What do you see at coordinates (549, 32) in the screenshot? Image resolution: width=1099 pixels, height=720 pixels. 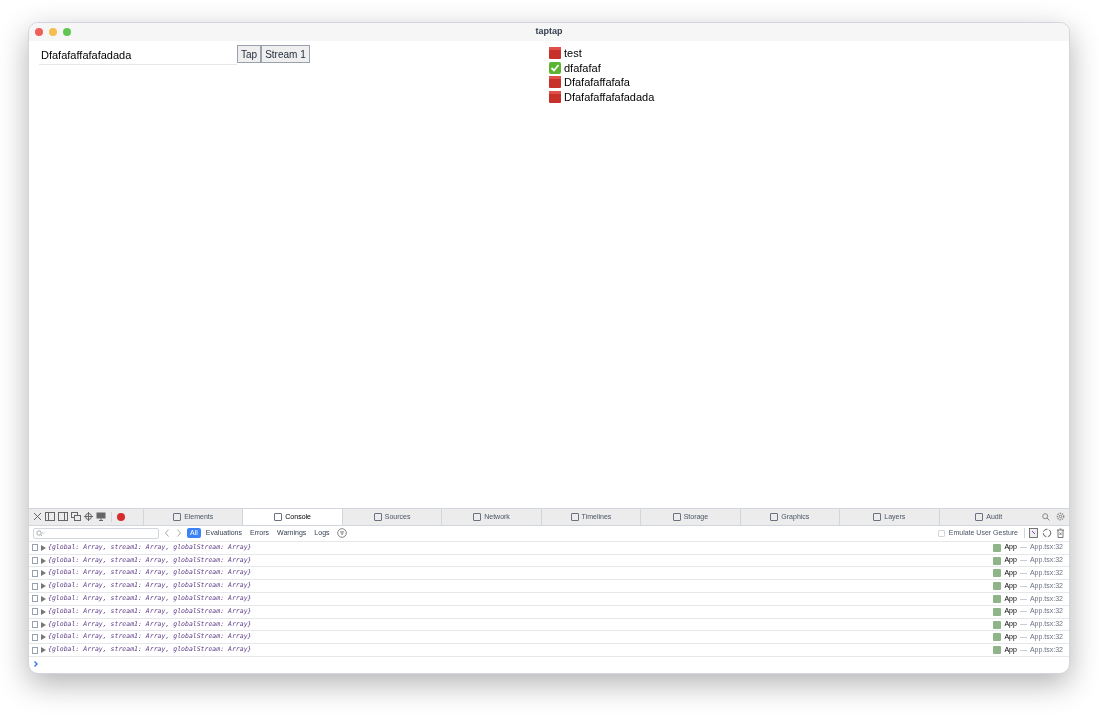 I see `window-title: taptap` at bounding box center [549, 32].